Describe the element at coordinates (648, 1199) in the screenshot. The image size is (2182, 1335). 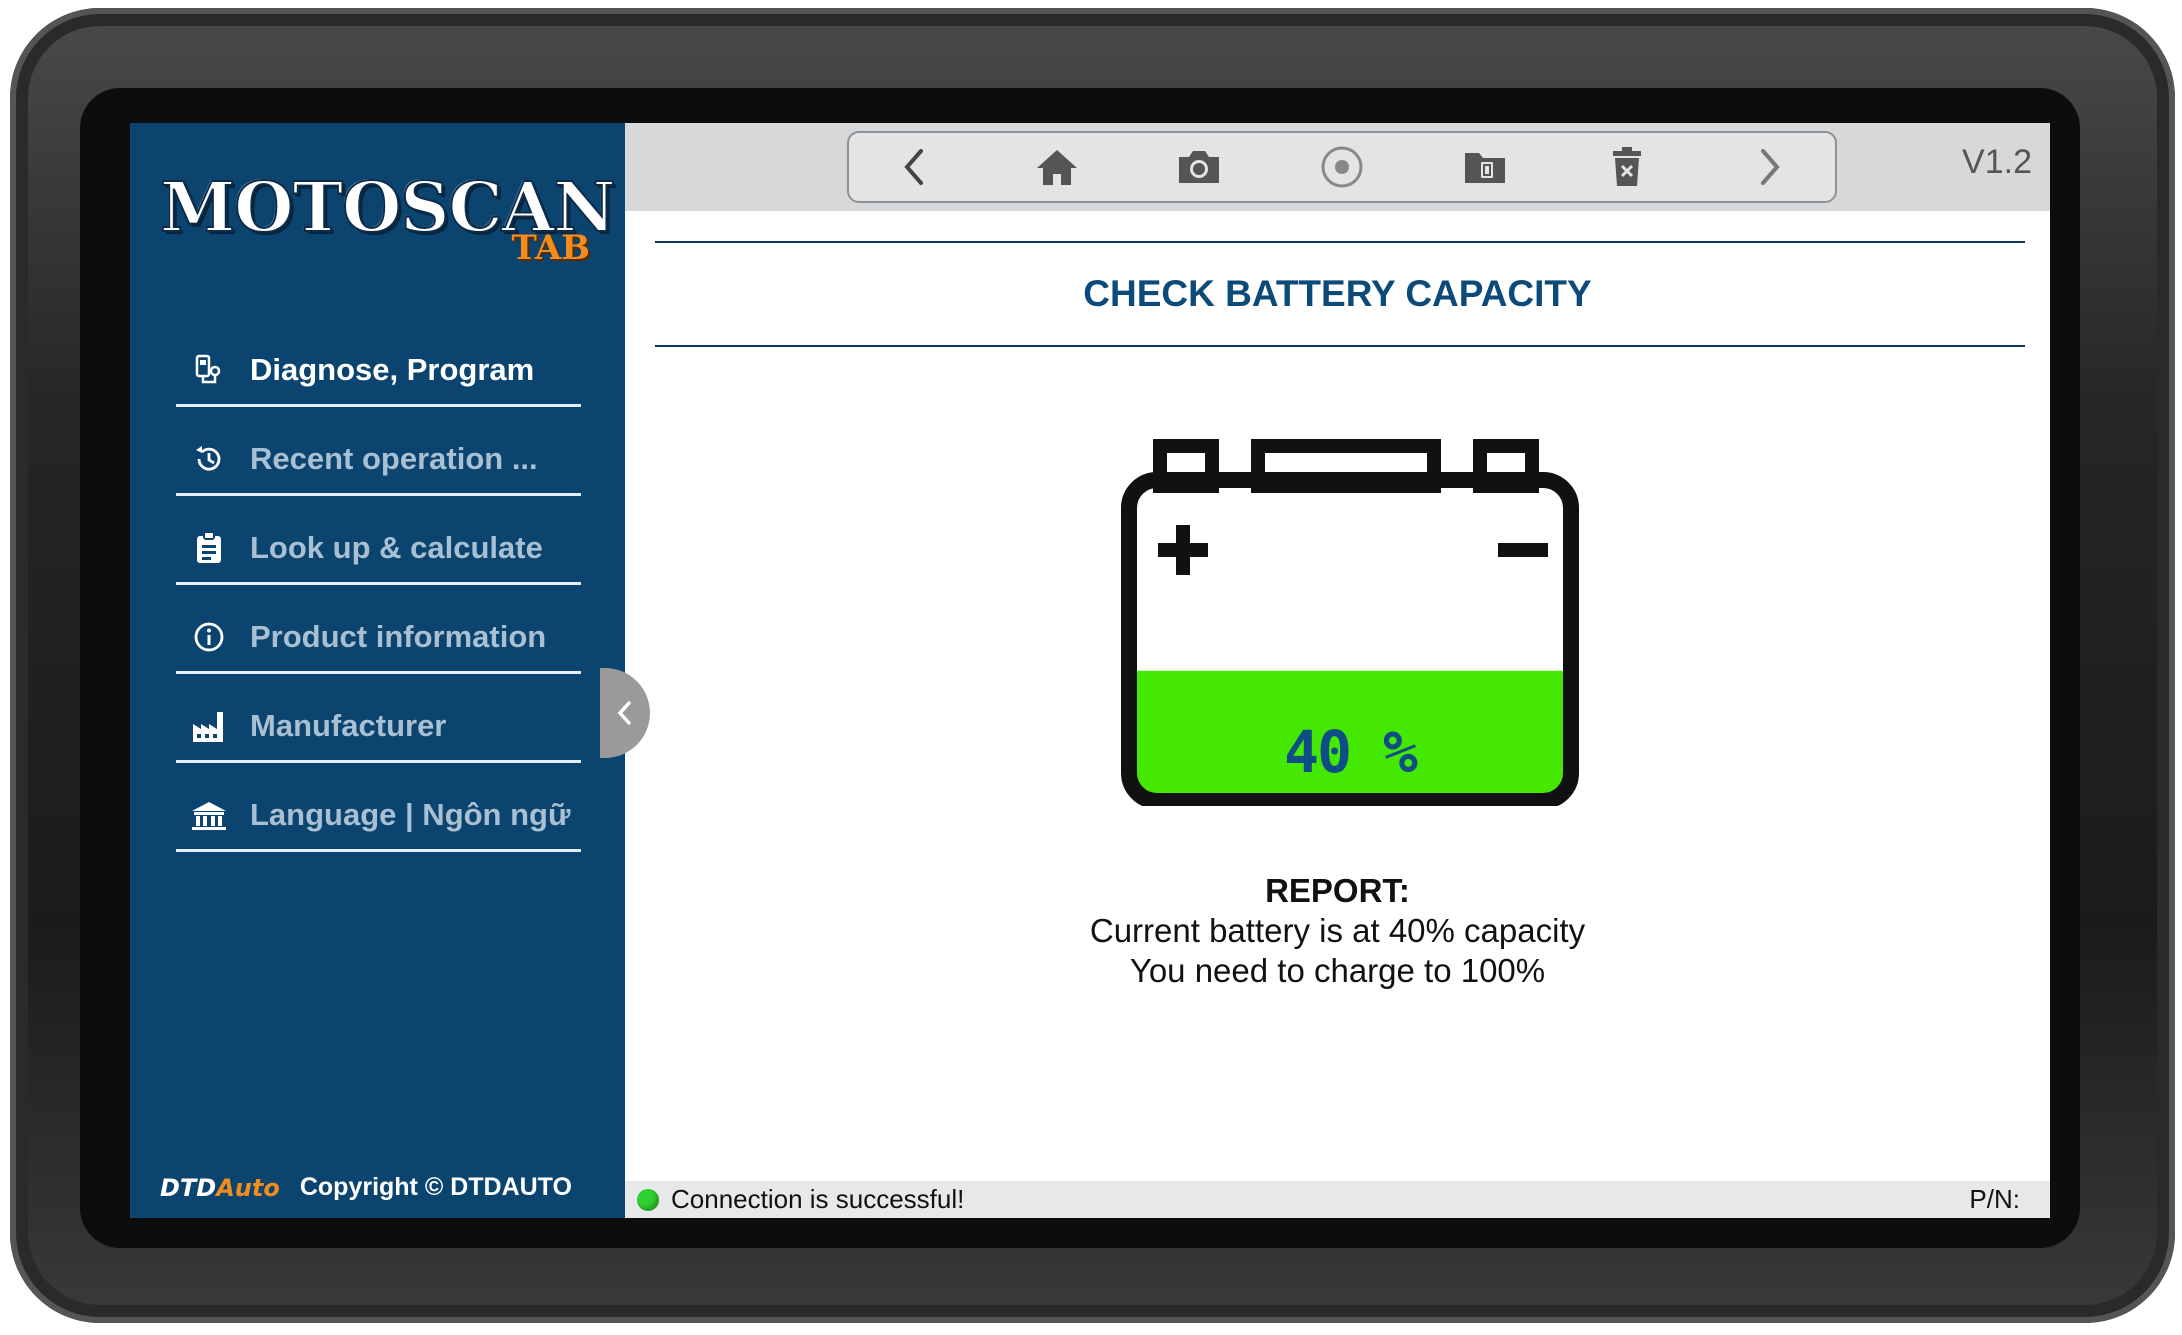
I see `connection-status-indicator` at that location.